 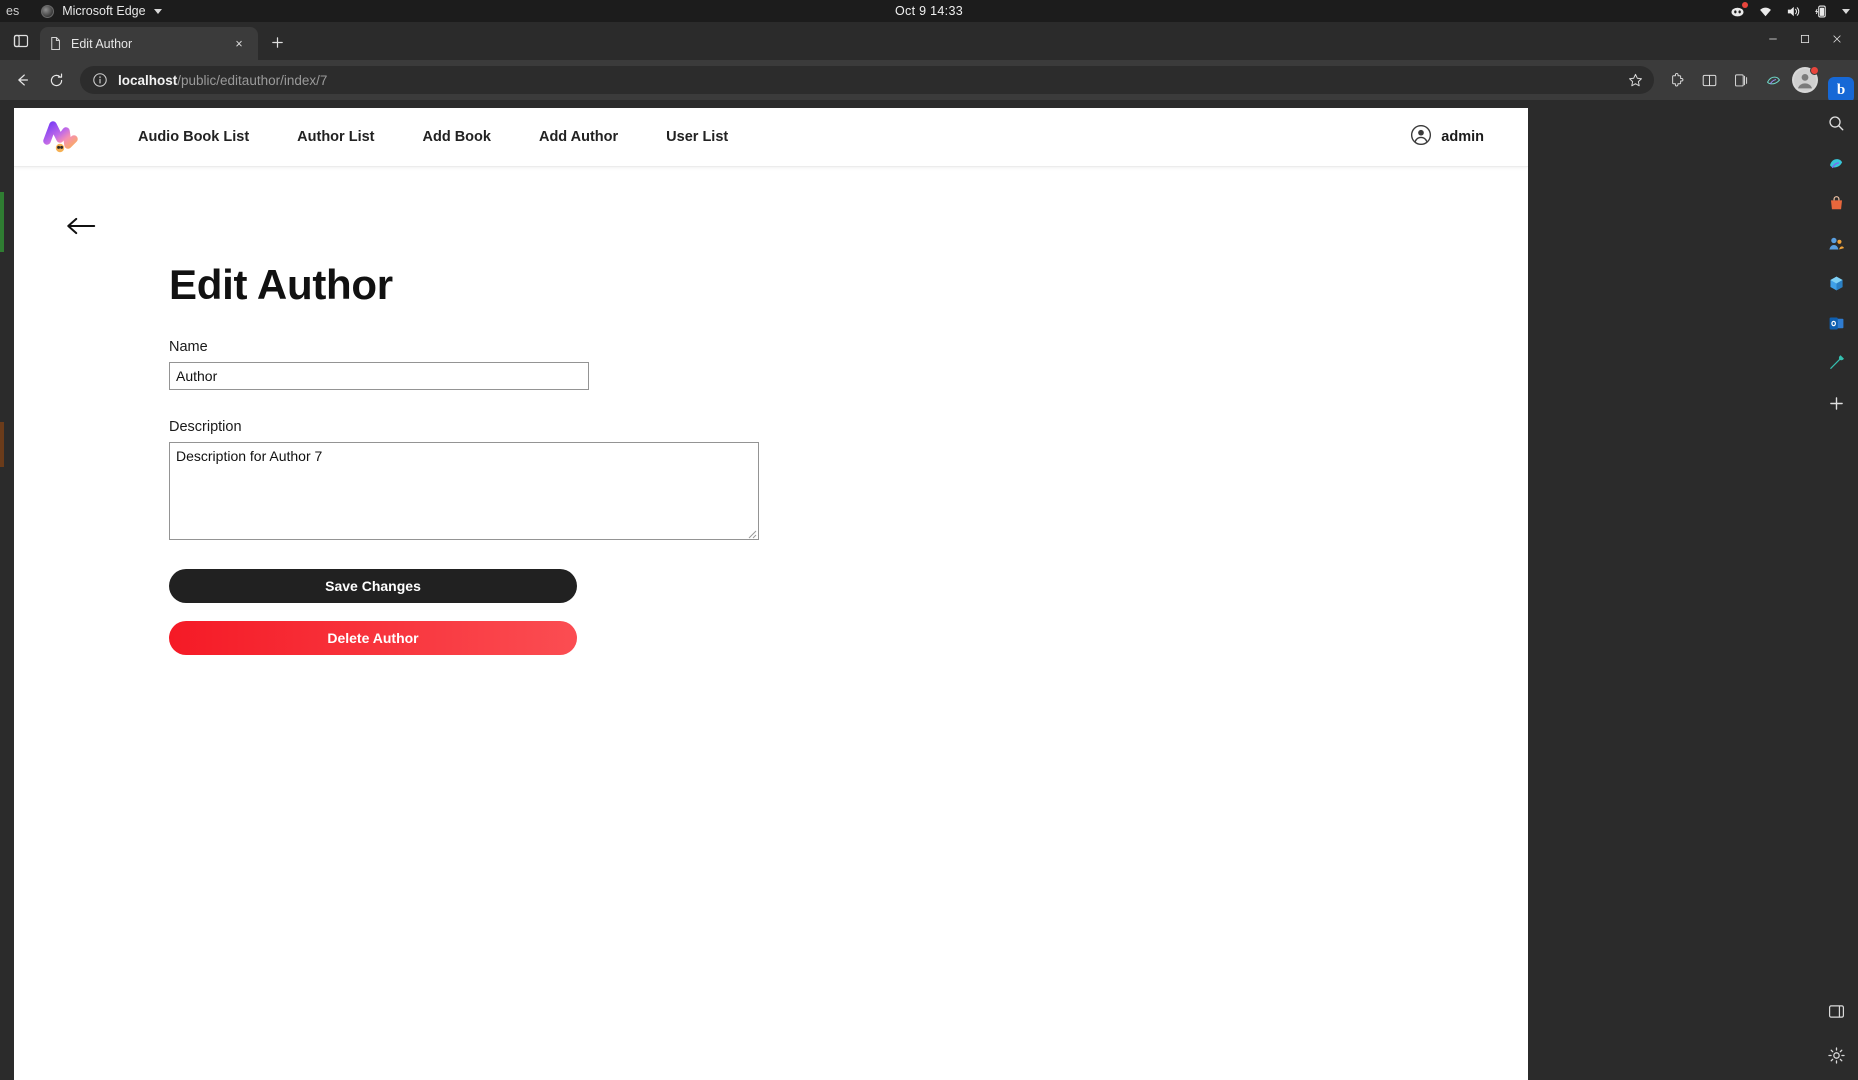 What do you see at coordinates (457, 137) in the screenshot?
I see `nav-add-book: Add Book` at bounding box center [457, 137].